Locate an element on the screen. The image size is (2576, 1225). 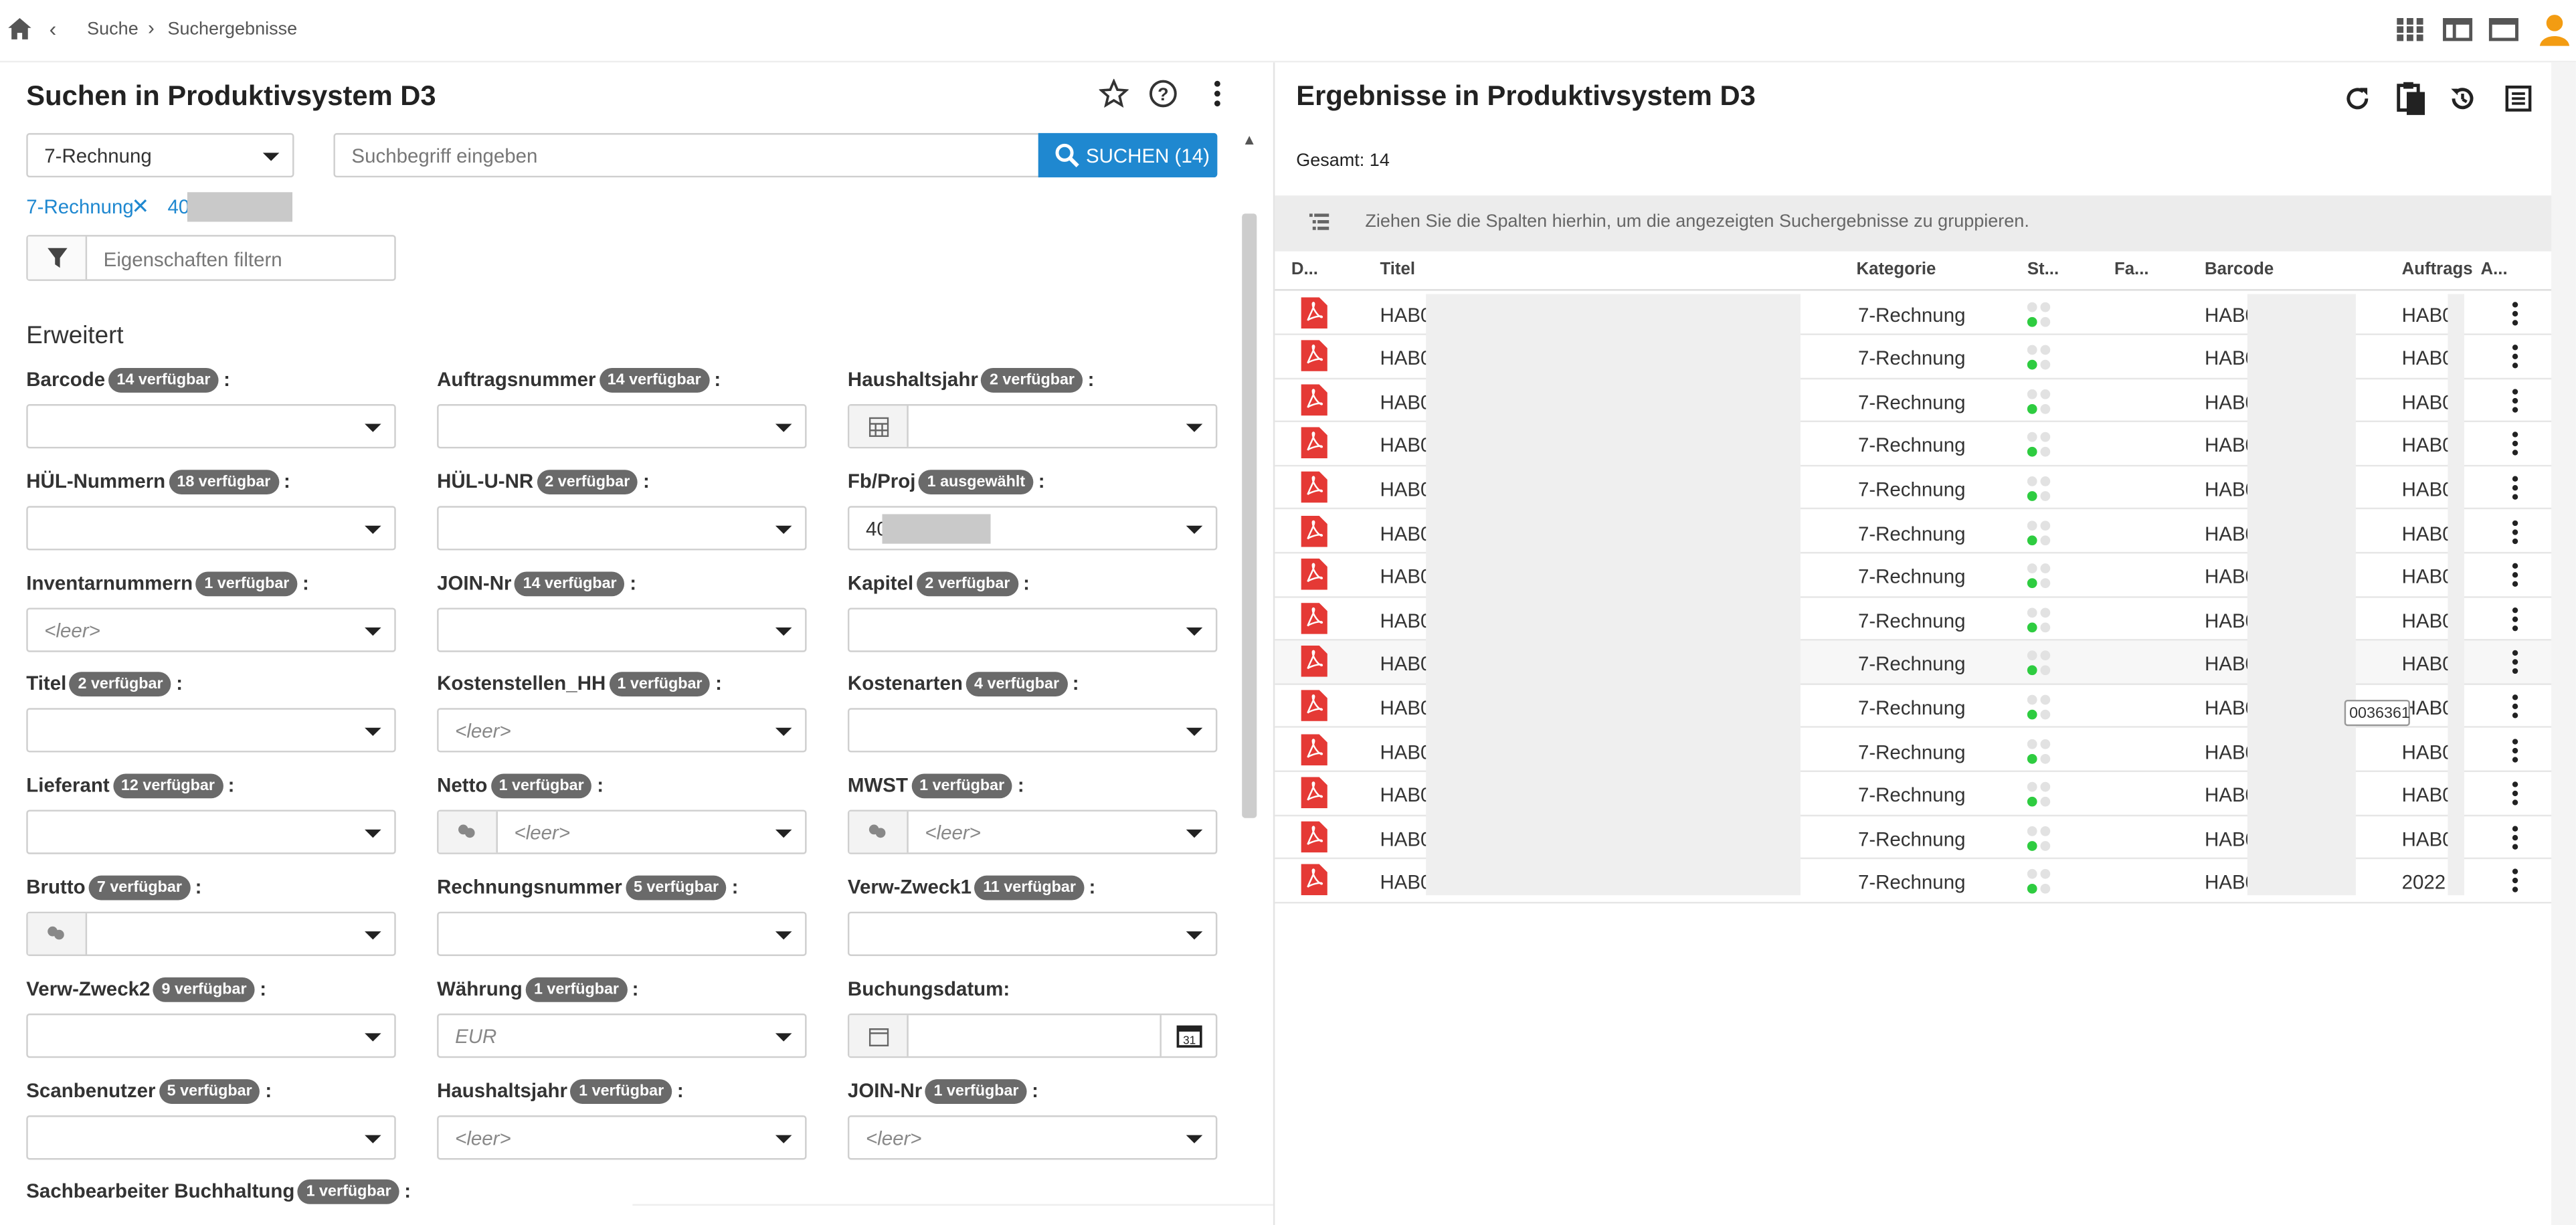
help-icon: ? is located at coordinates (1163, 93).